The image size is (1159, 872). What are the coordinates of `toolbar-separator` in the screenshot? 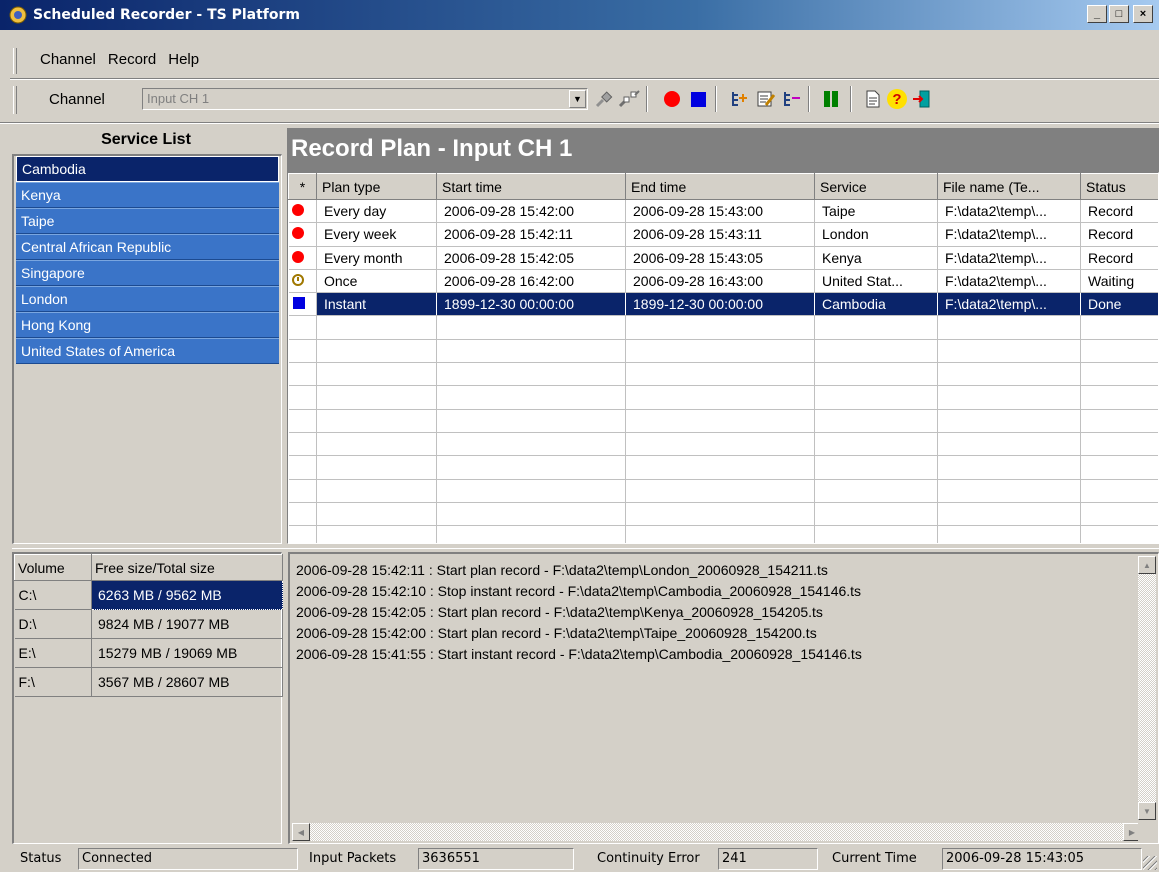 It's located at (579, 123).